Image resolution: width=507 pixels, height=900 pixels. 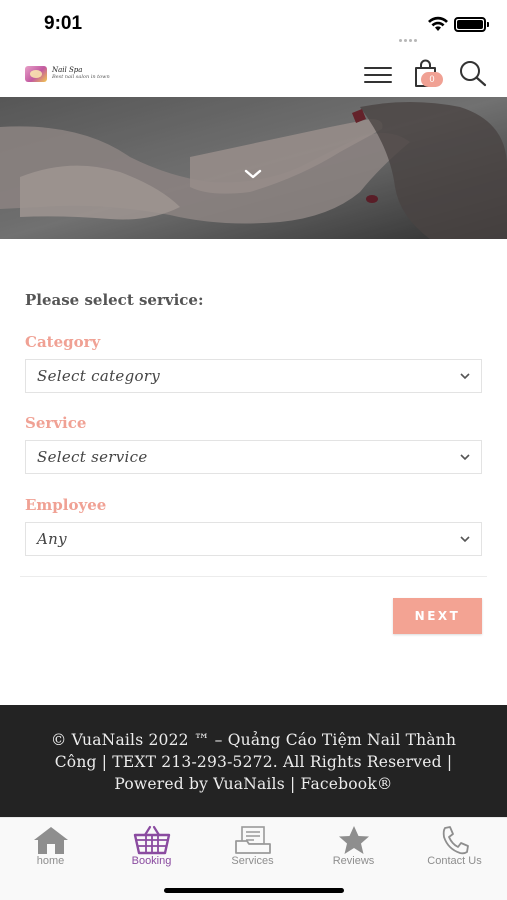 What do you see at coordinates (66, 505) in the screenshot?
I see `employee-label: Employee` at bounding box center [66, 505].